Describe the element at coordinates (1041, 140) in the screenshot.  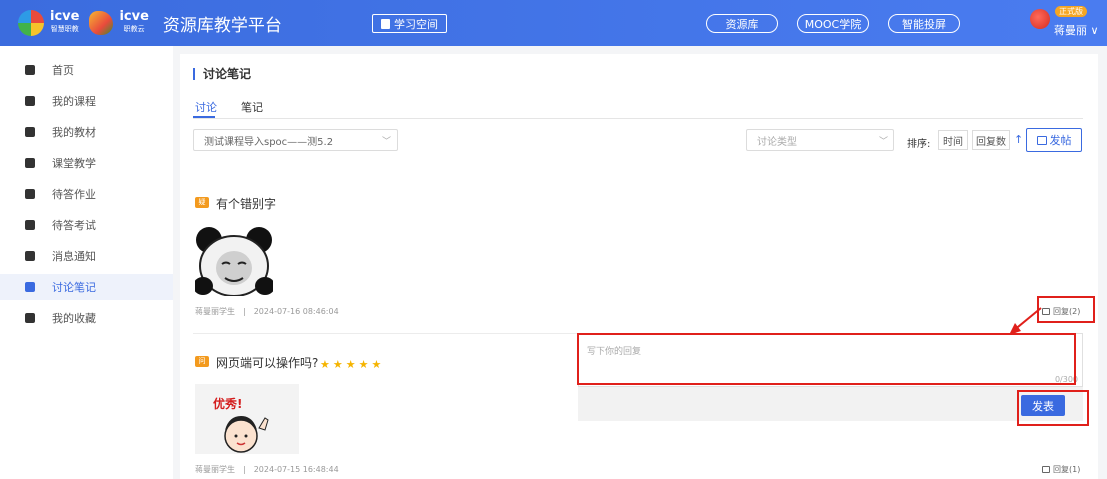
I see `edit-icon` at that location.